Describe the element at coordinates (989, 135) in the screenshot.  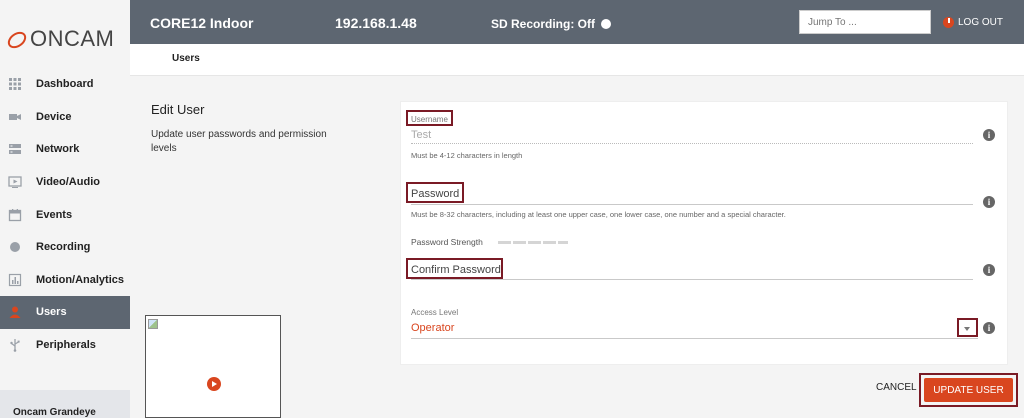
I see `username-info-icon: i` at that location.